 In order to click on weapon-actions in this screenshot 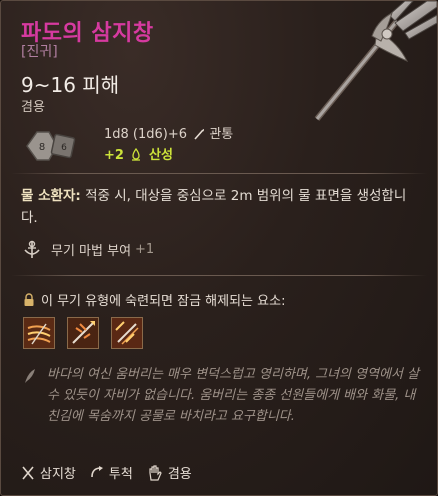, I will do `click(83, 333)`.